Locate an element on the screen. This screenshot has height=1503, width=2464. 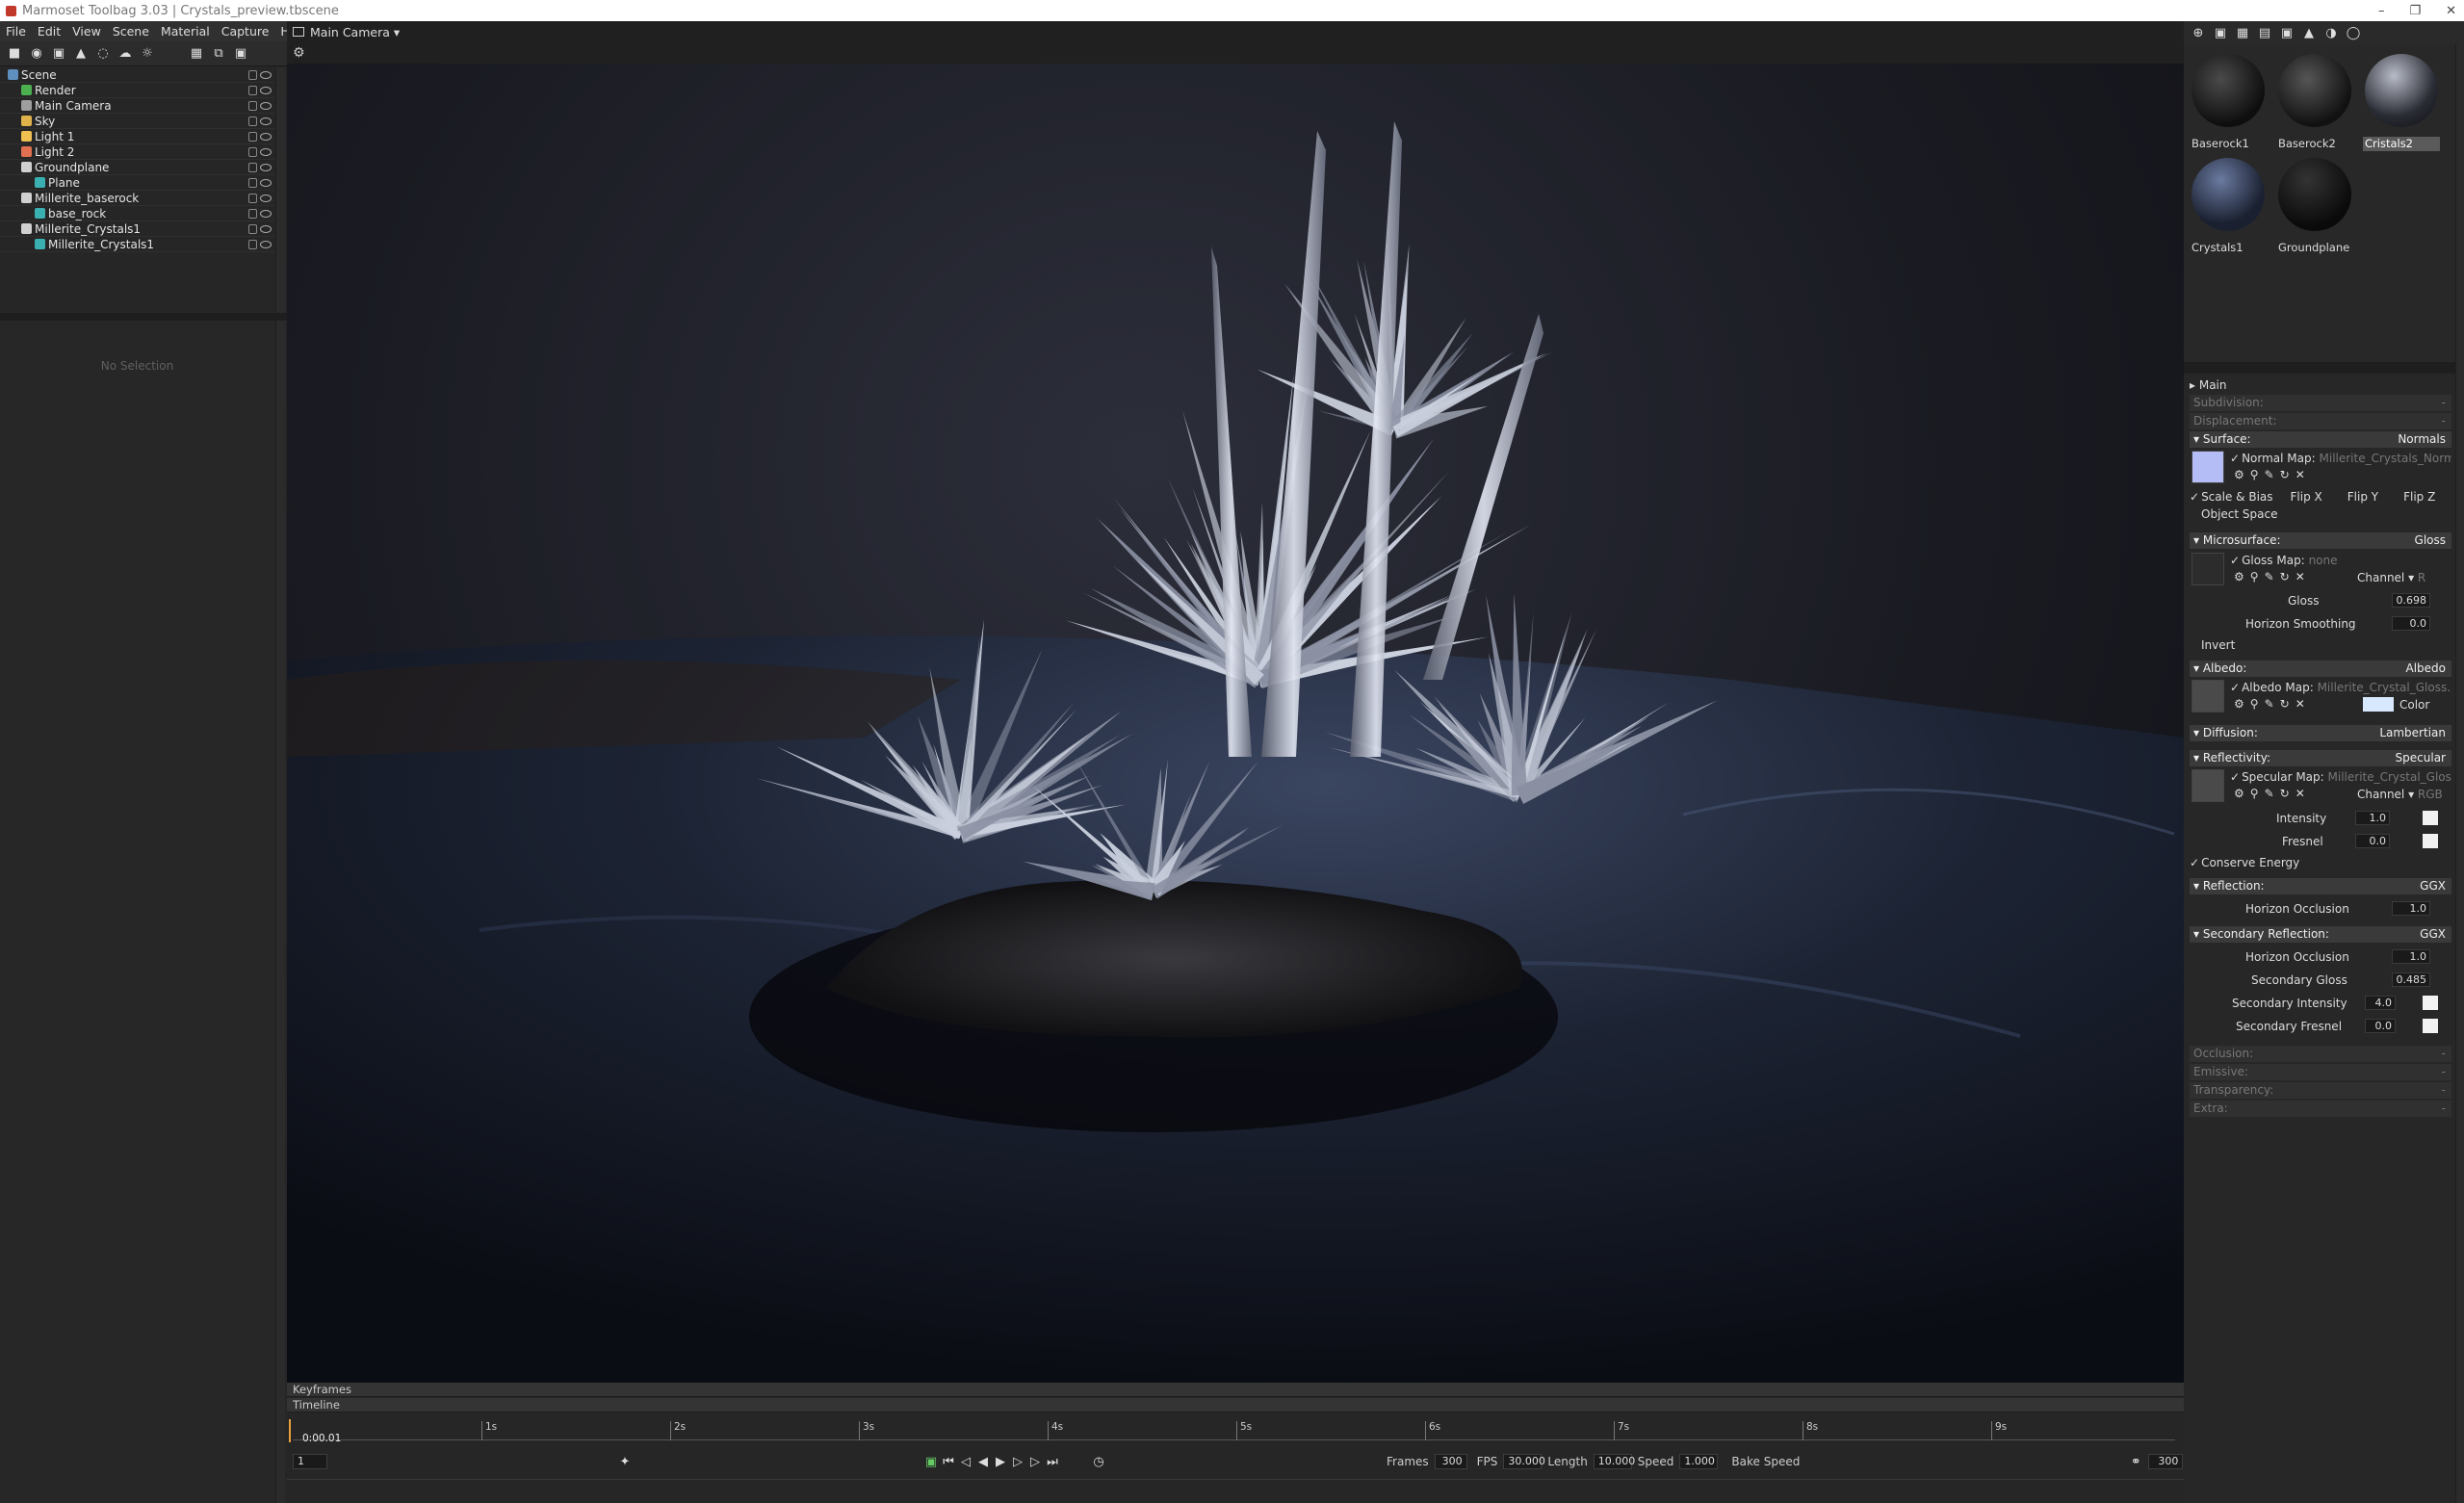
skip-end-icon: ⏭ is located at coordinates (1052, 1461).